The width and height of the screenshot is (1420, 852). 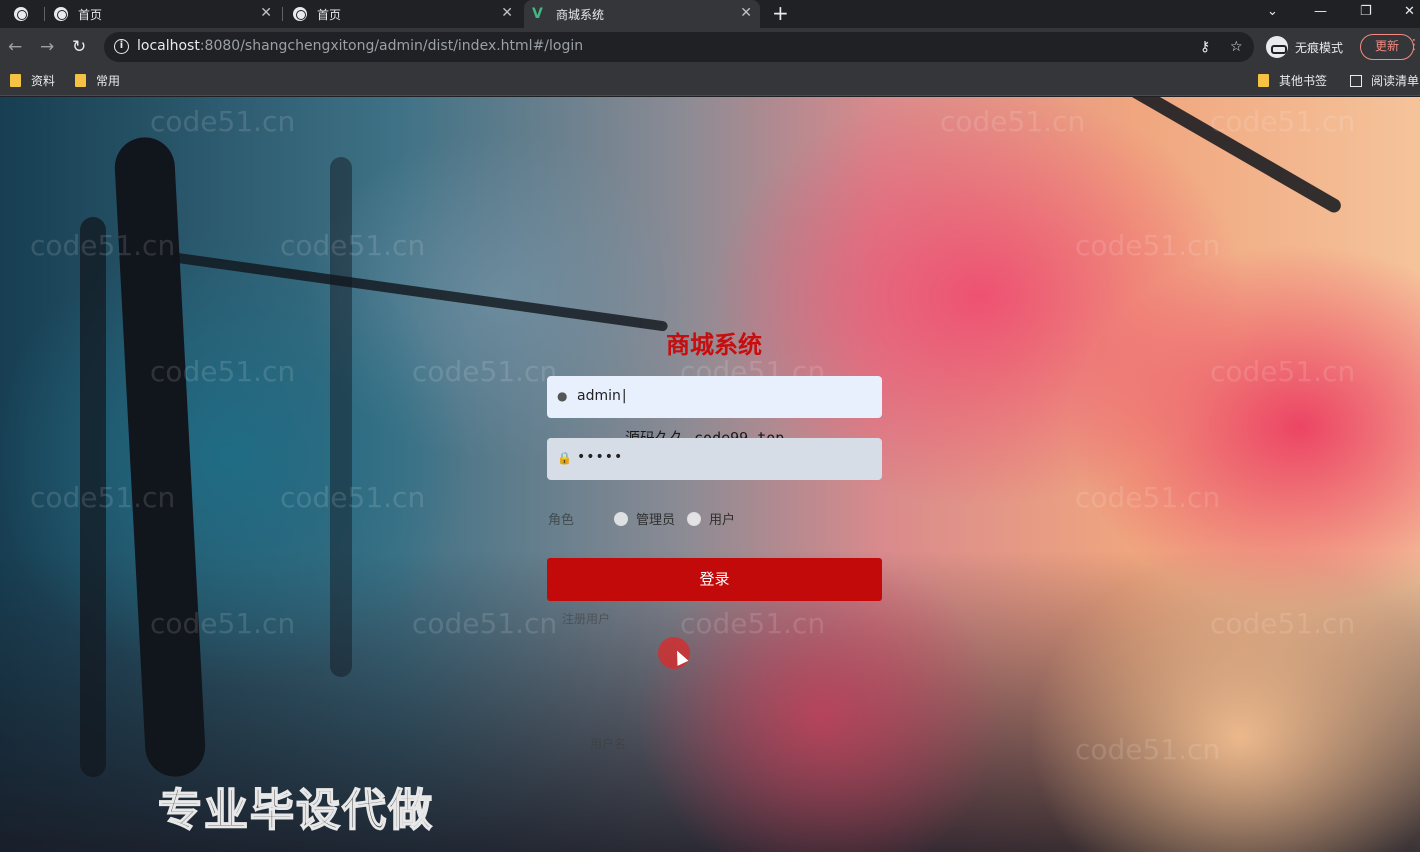 I want to click on tab-search-icon: ⌄, so click(x=1272, y=12).